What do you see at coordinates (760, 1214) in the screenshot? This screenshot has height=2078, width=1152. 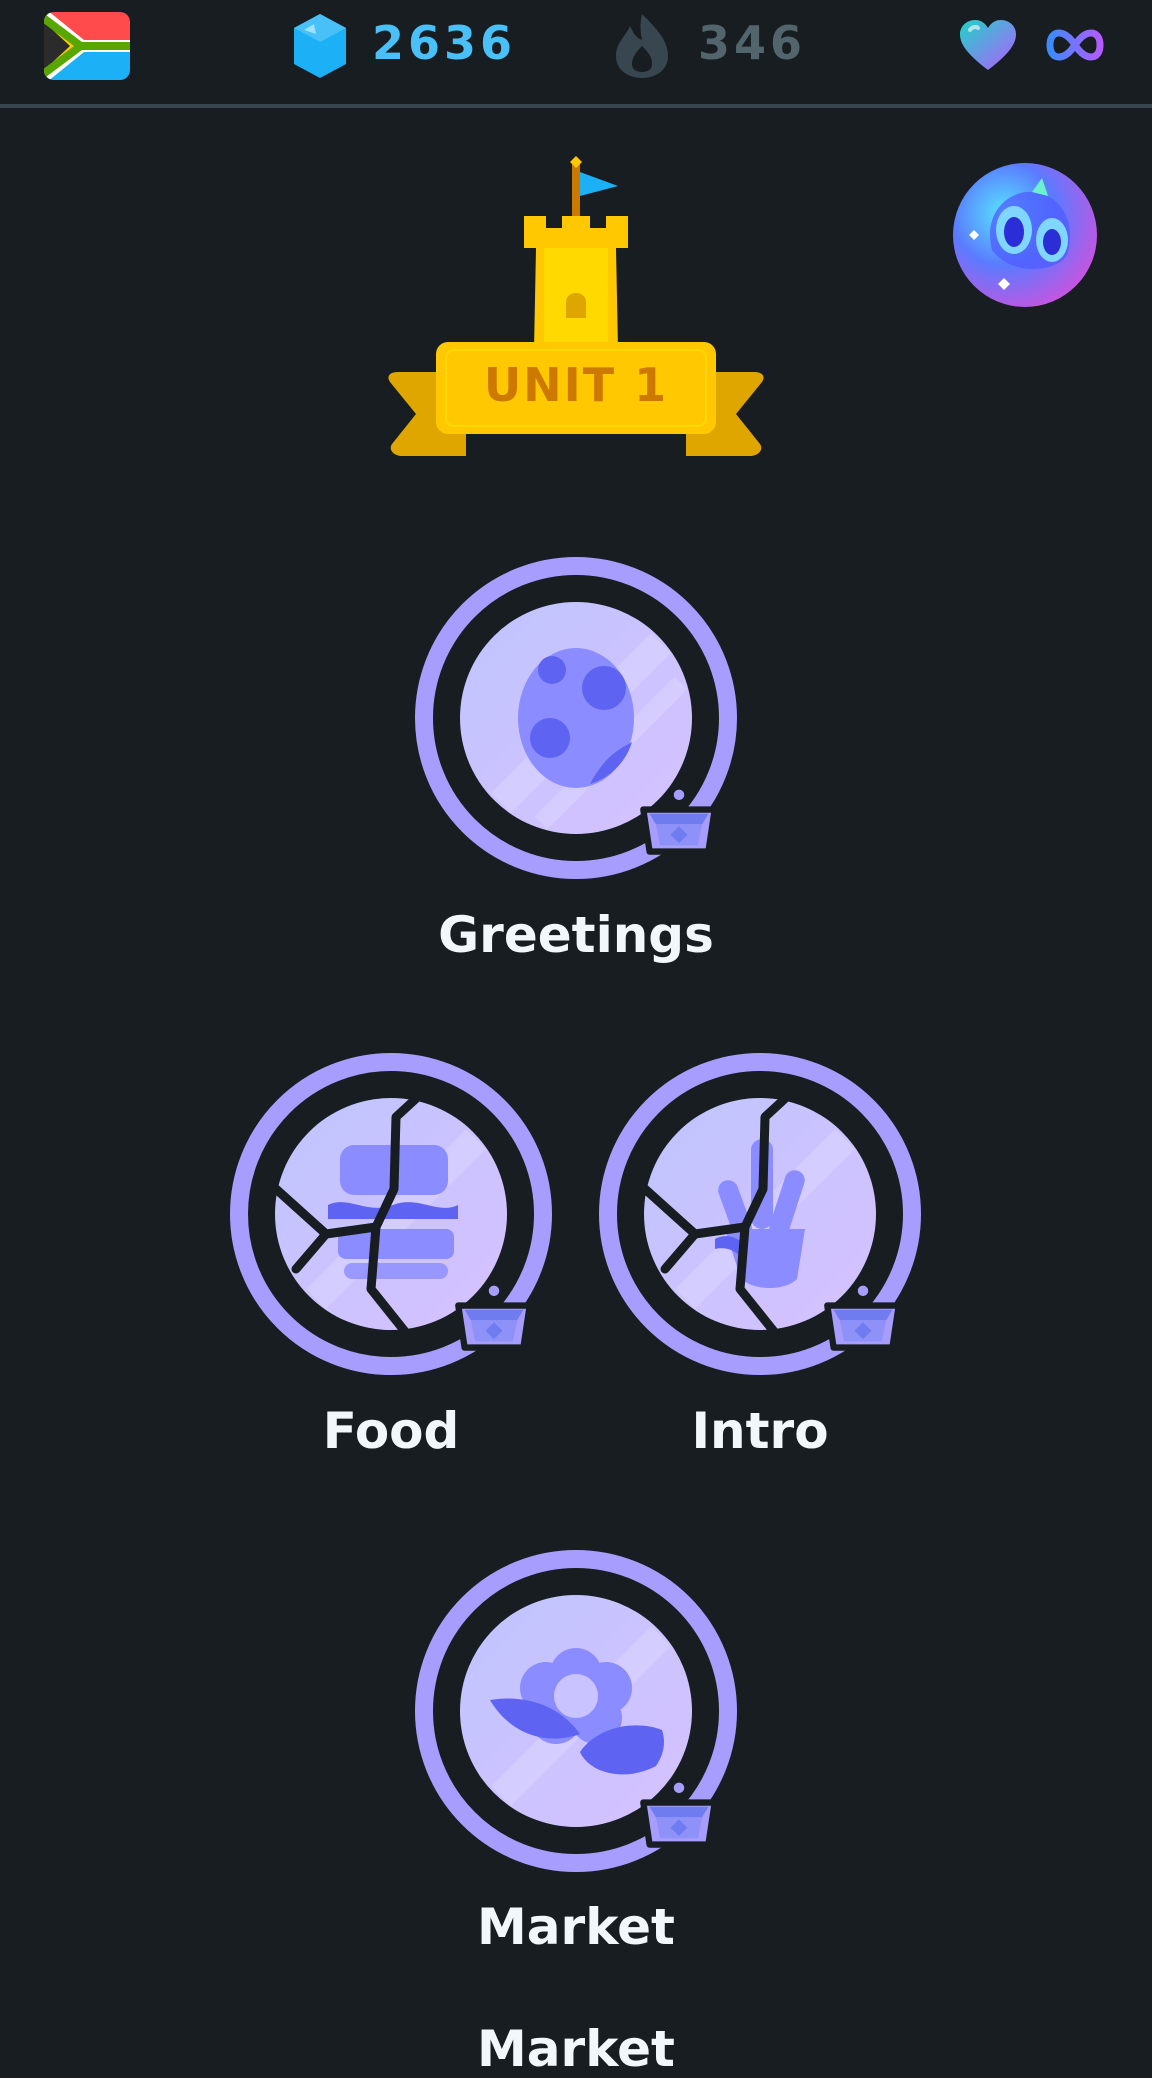 I see `skill-node-intro` at bounding box center [760, 1214].